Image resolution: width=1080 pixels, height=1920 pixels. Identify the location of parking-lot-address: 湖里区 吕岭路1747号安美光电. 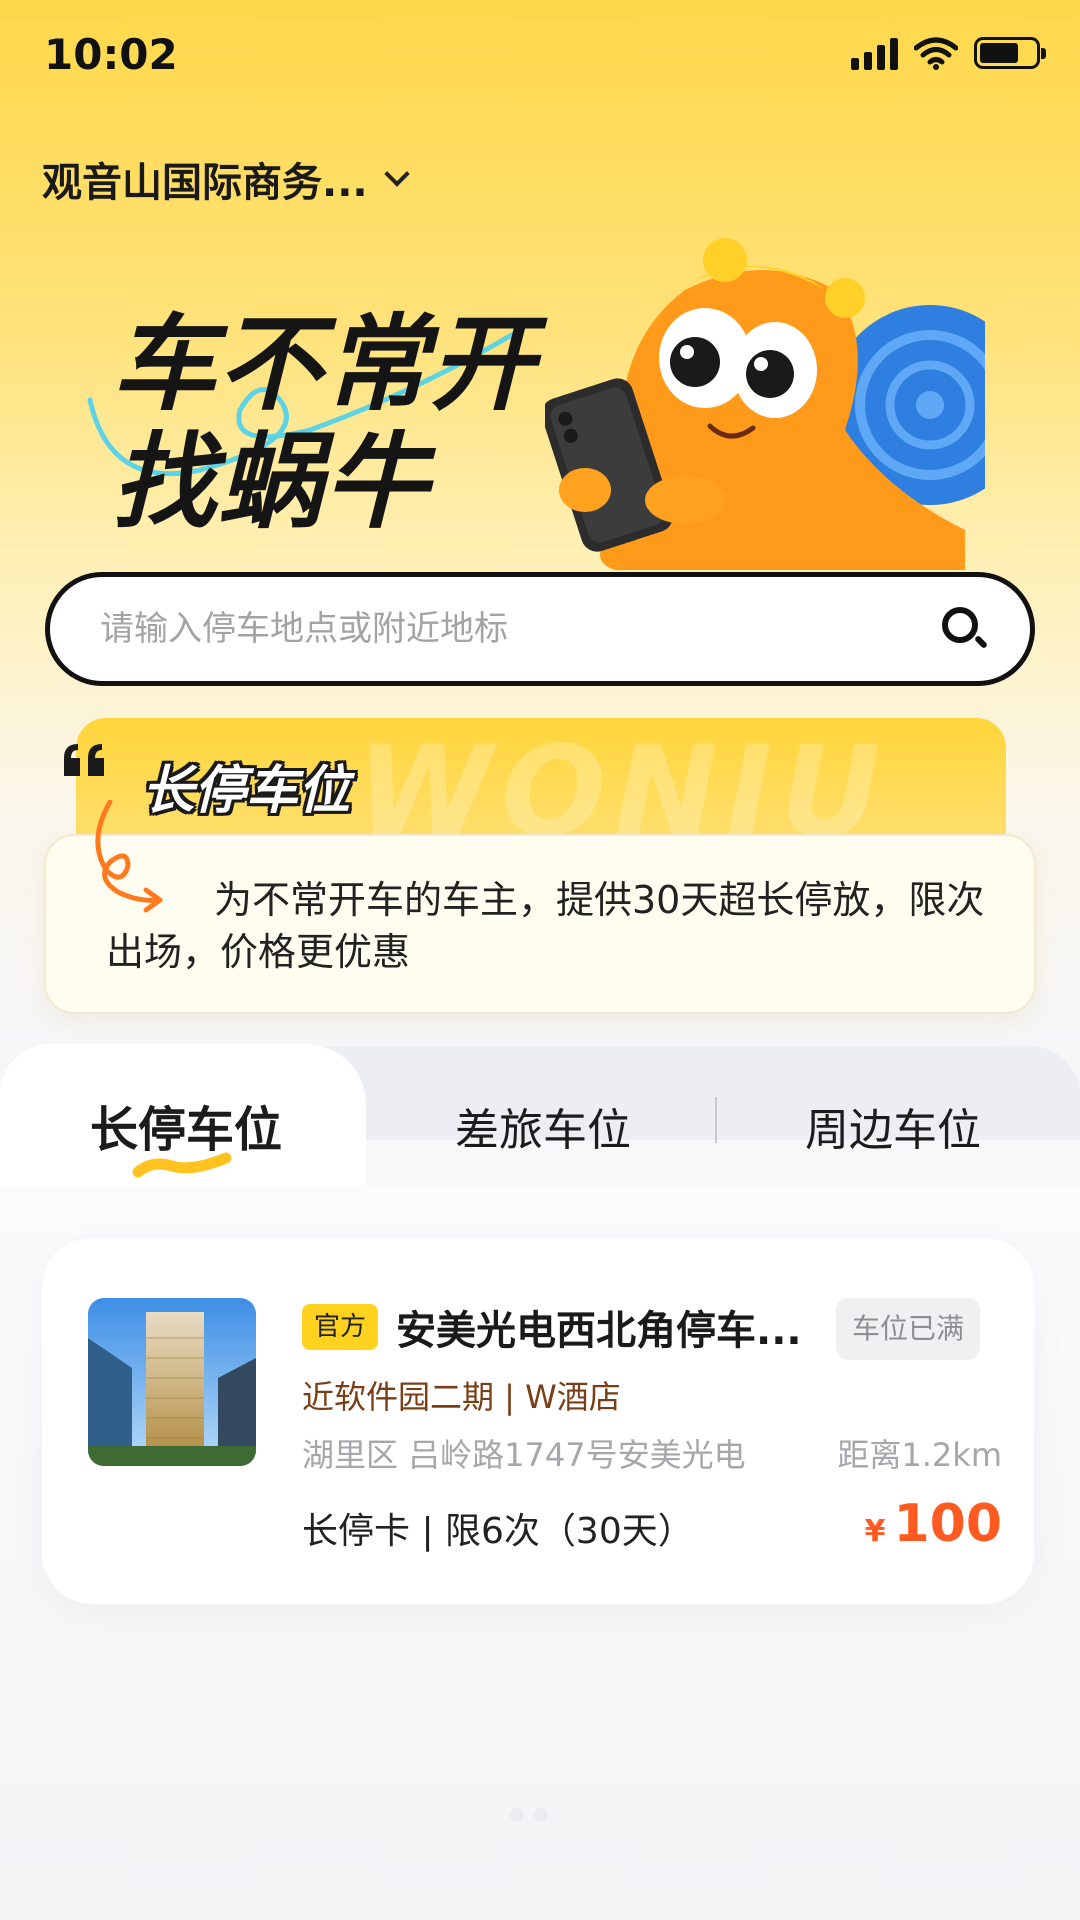
(524, 1455).